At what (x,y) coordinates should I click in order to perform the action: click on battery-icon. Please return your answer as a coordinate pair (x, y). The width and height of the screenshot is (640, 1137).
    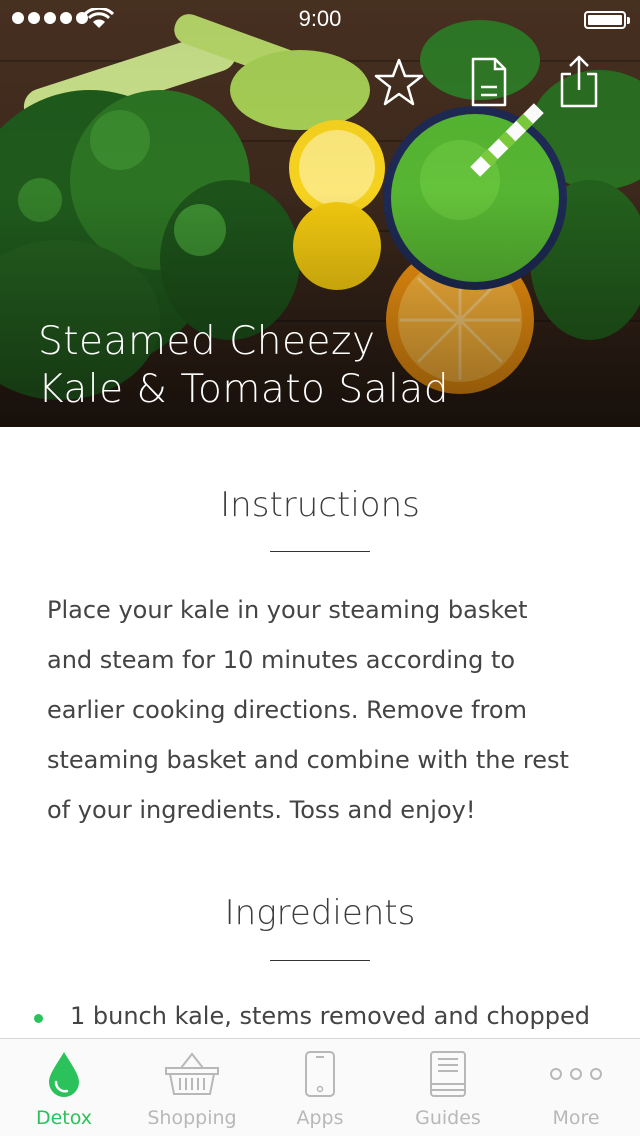
    Looking at the image, I should click on (607, 20).